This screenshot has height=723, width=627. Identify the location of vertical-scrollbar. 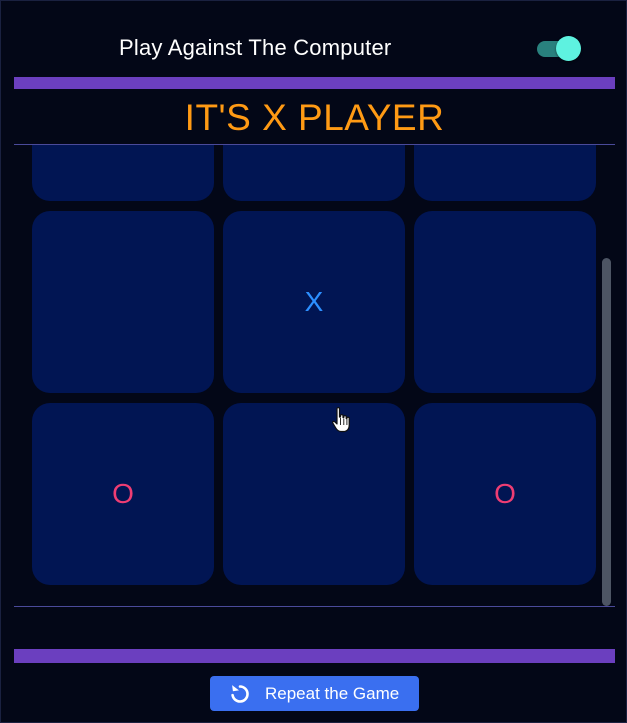
(606, 432).